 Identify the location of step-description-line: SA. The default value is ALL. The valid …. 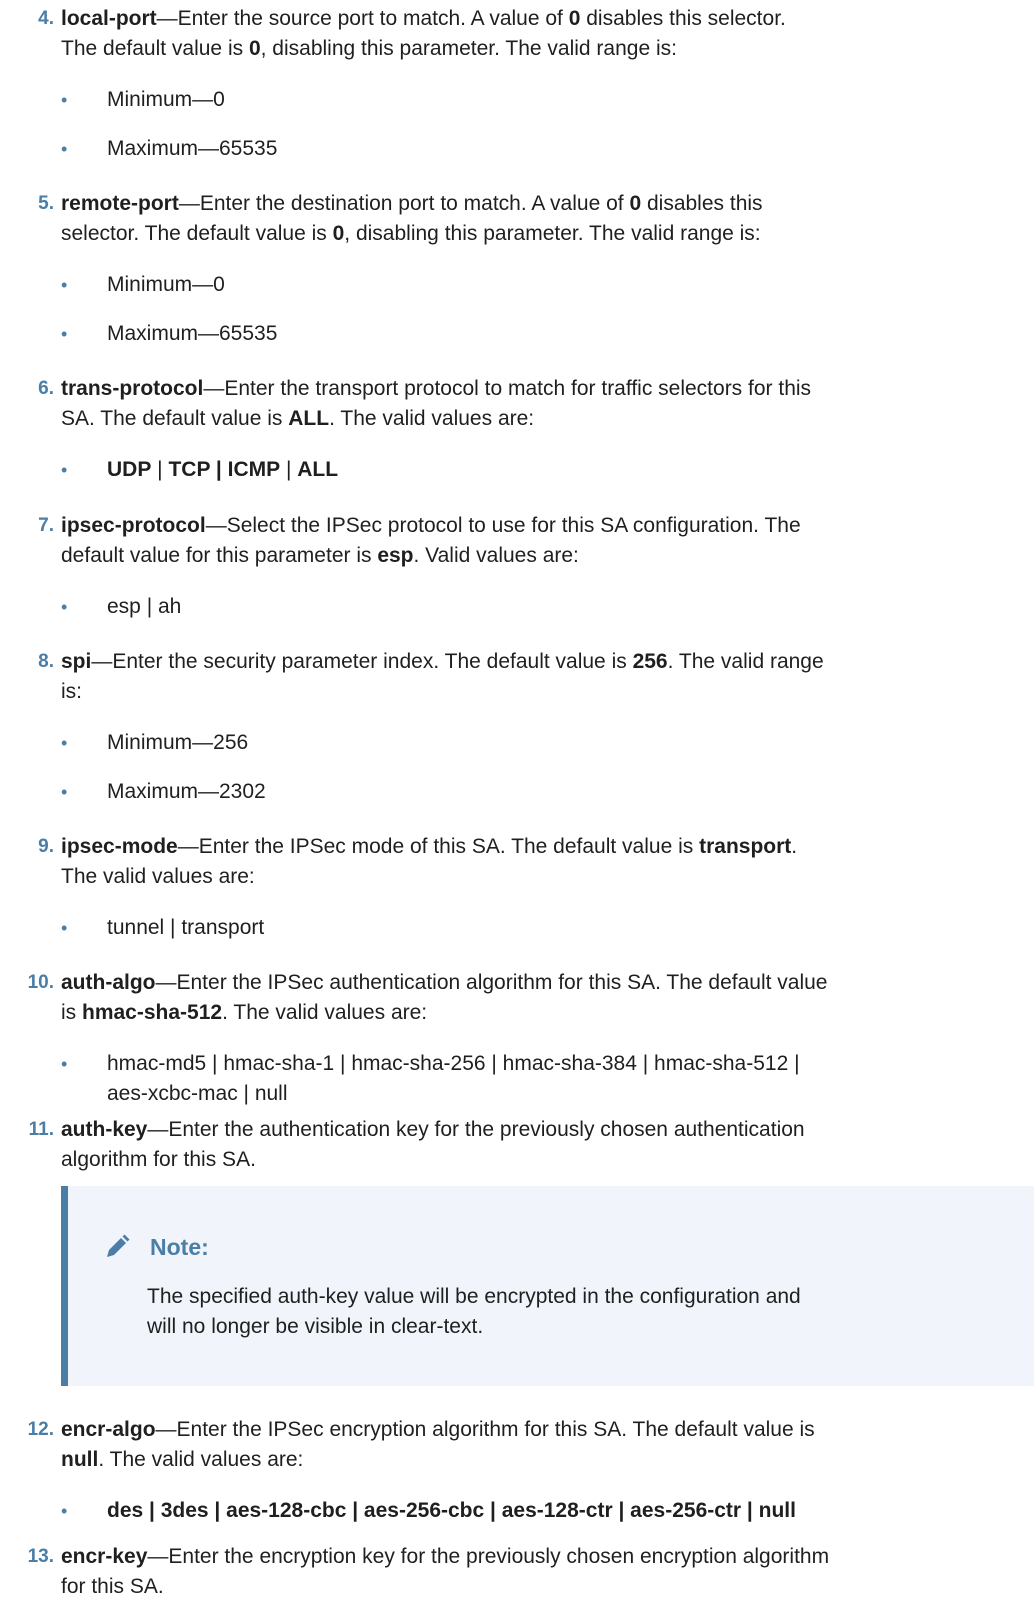
(298, 418).